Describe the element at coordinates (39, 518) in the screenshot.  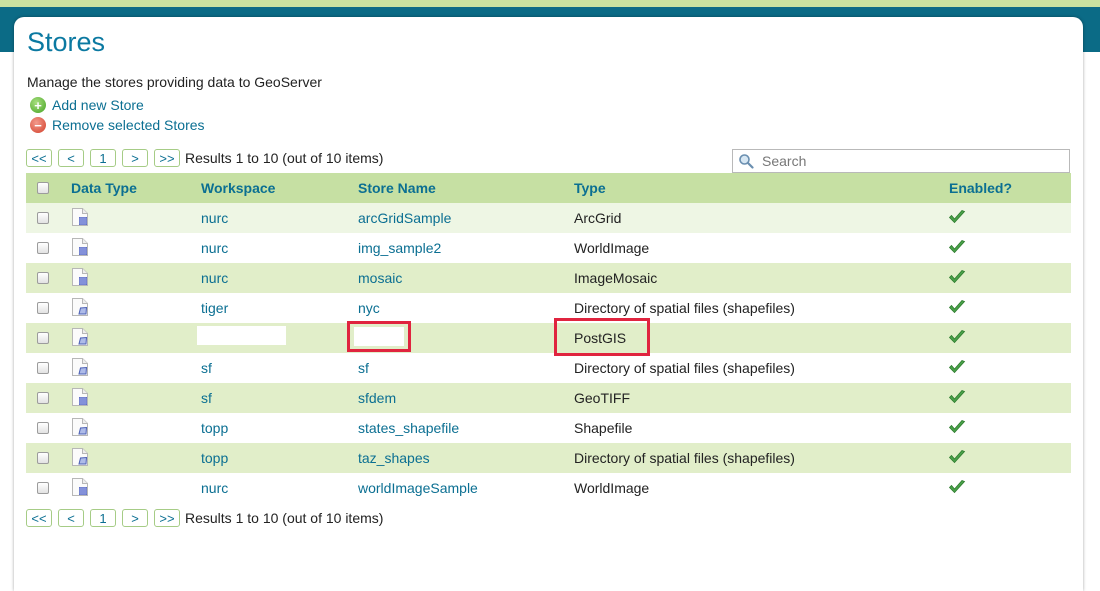
I see `first-page-button-bottom: <<` at that location.